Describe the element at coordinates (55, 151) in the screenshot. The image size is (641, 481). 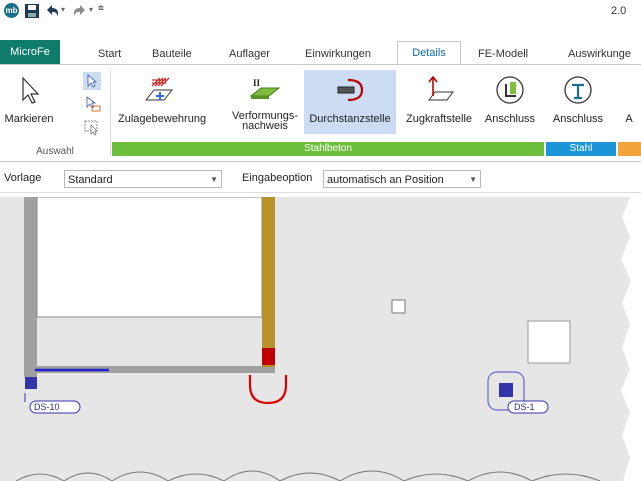
I see `group-auswahl: Auswahl` at that location.